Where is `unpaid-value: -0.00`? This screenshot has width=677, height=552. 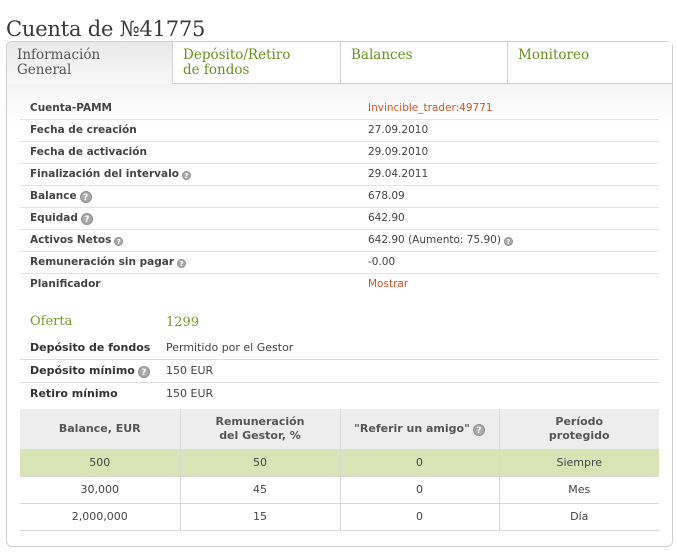 unpaid-value: -0.00 is located at coordinates (508, 262).